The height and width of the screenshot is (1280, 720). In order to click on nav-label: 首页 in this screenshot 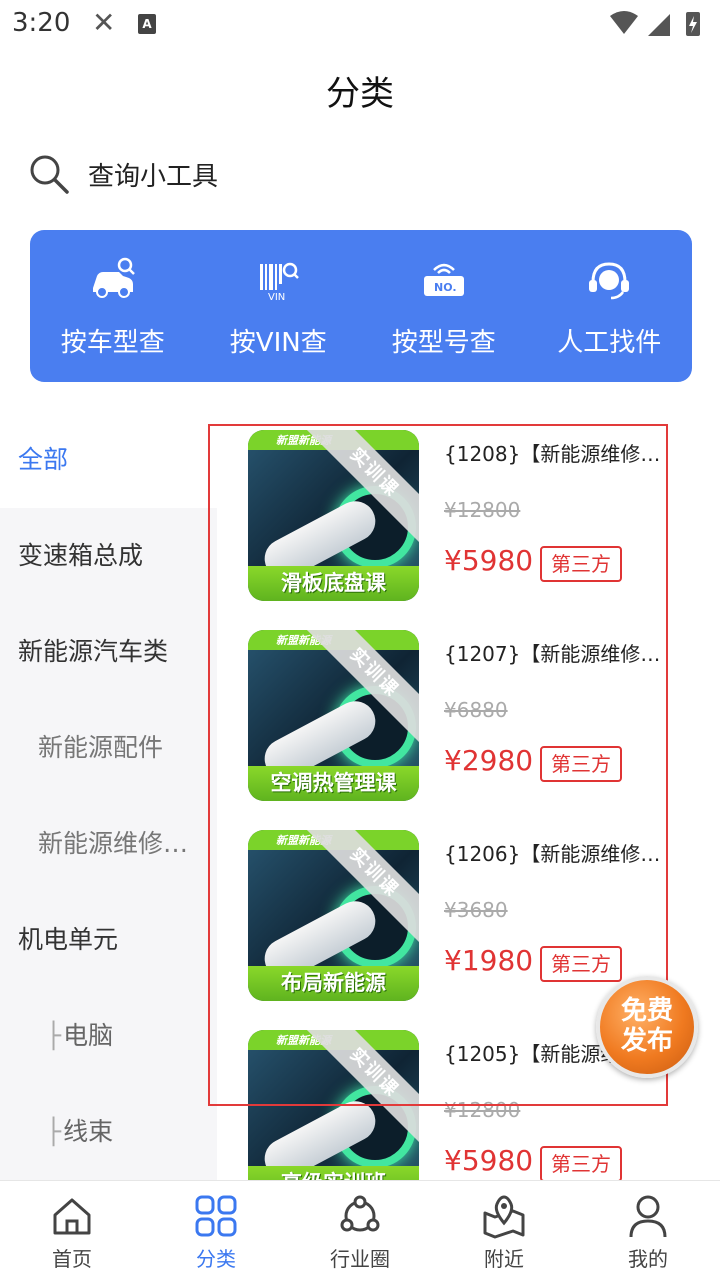, I will do `click(72, 1259)`.